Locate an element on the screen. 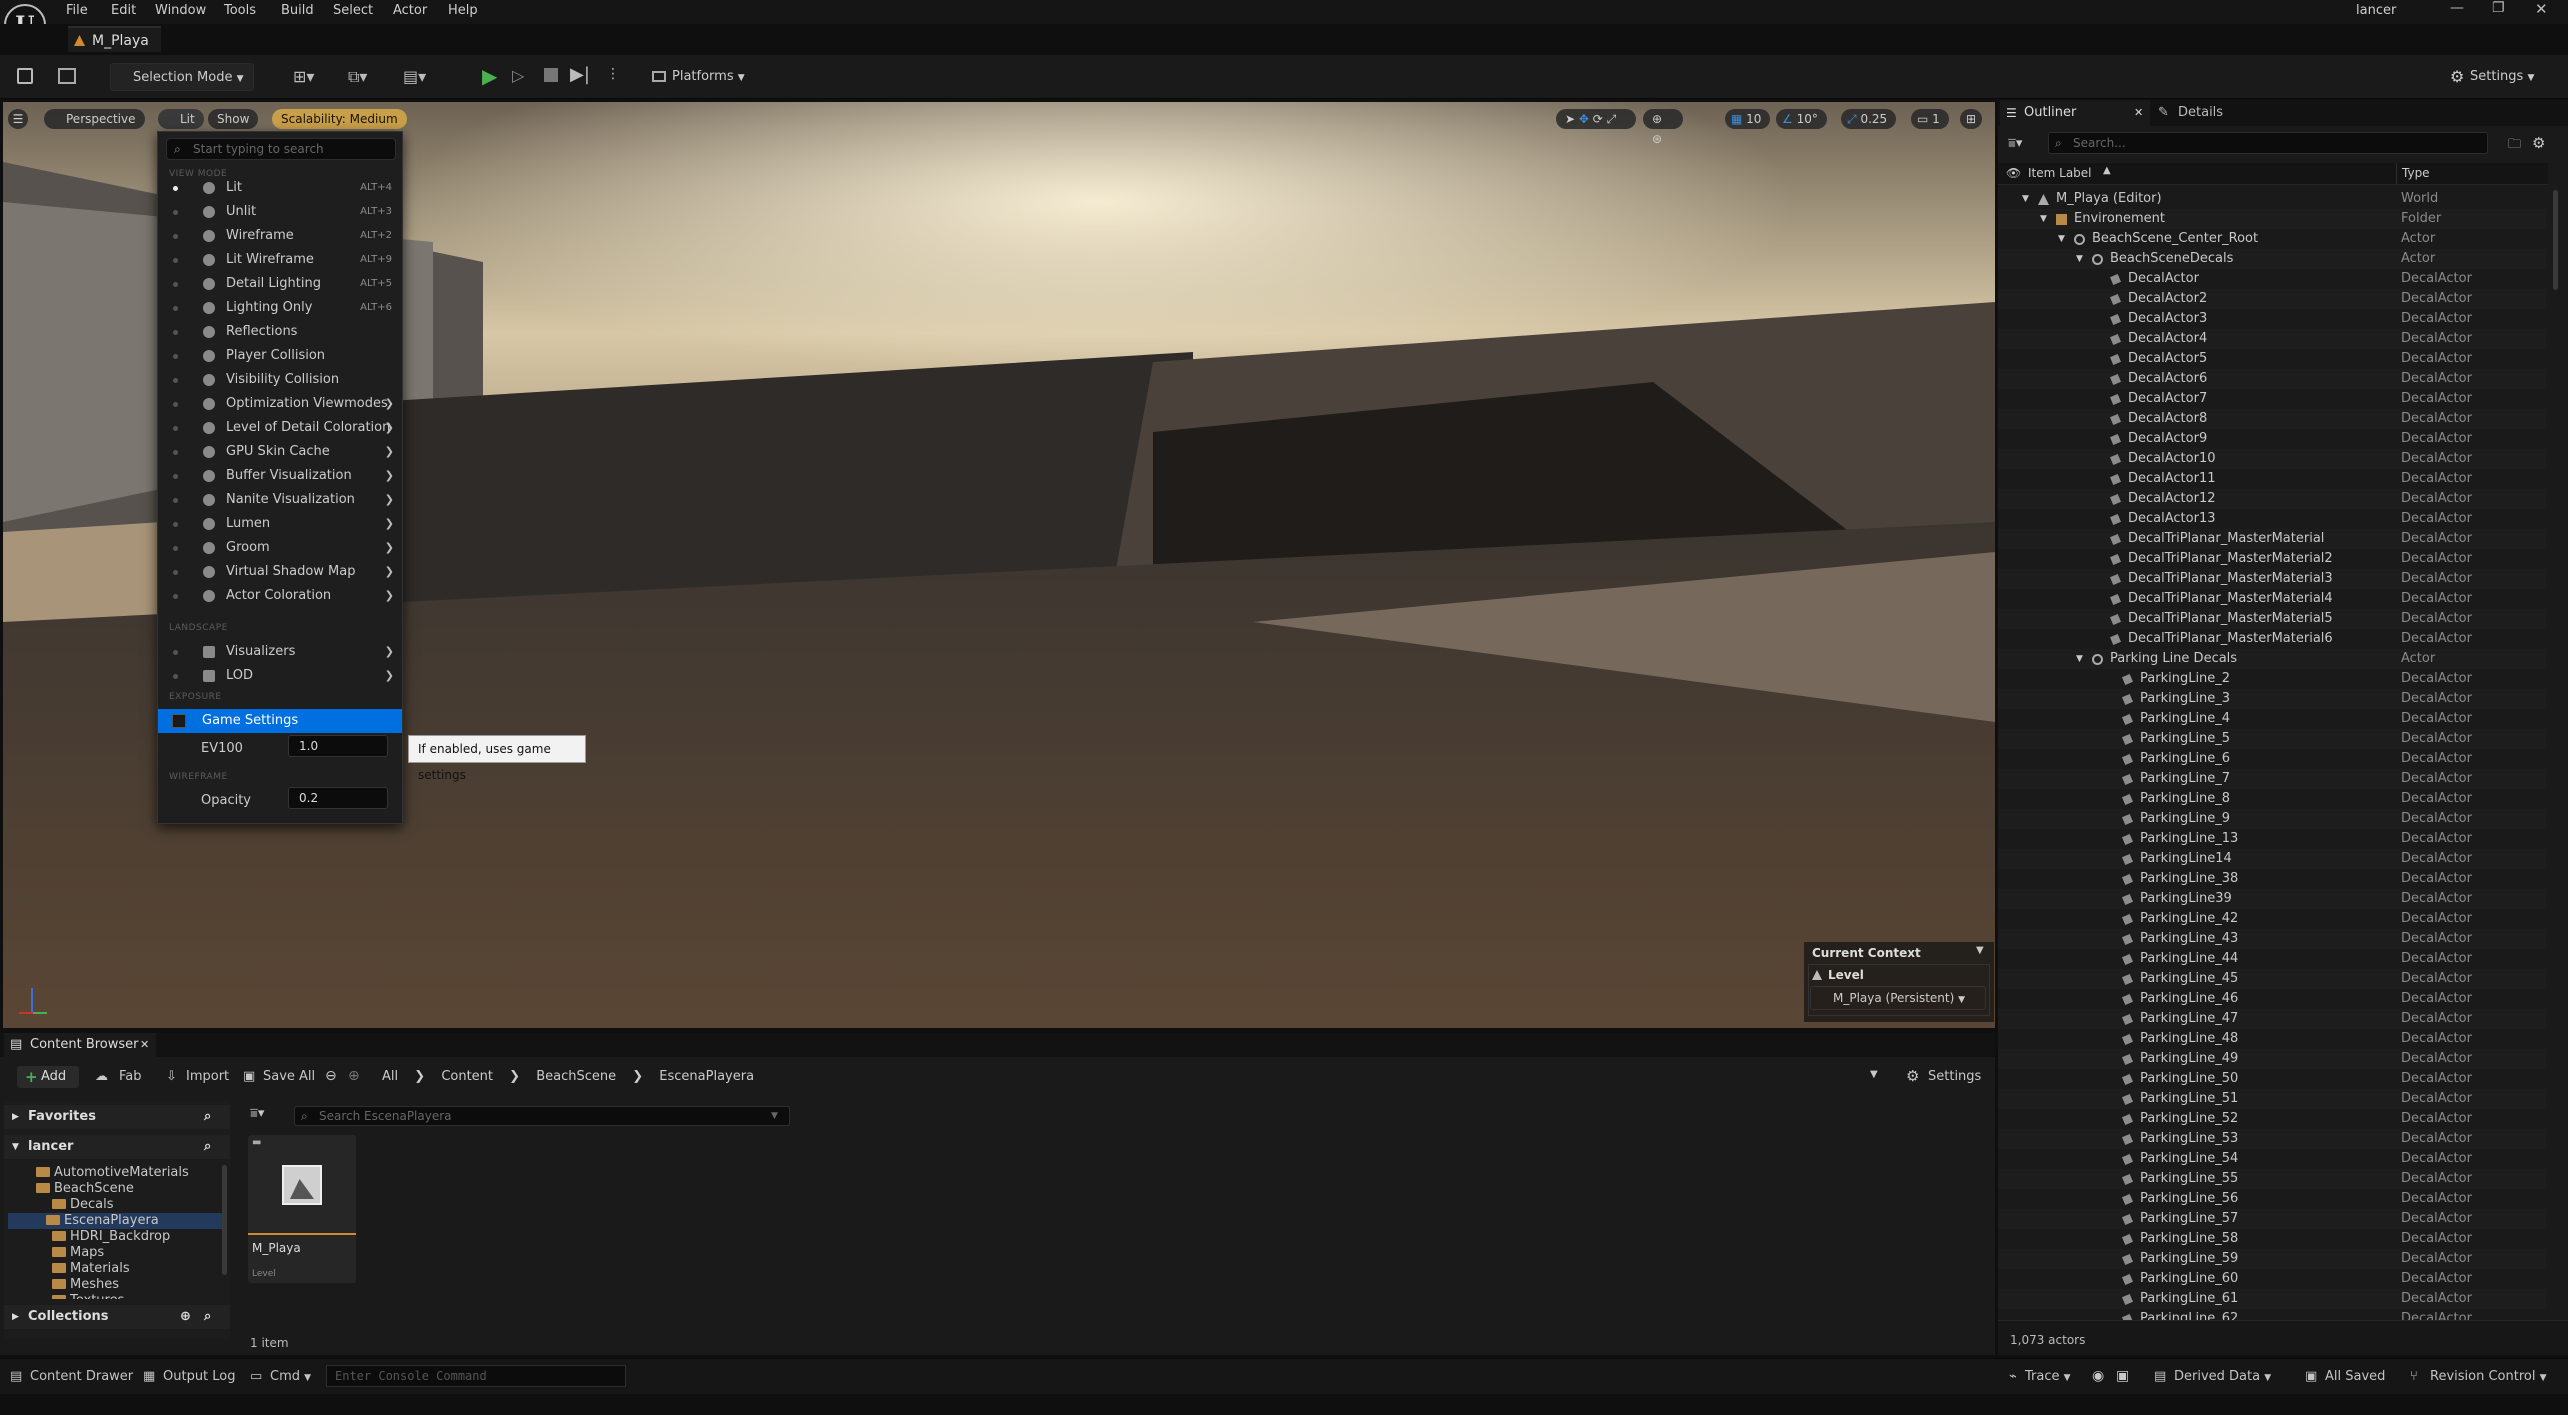 The height and width of the screenshot is (1415, 2568). play-icon: ▶ is located at coordinates (489, 76).